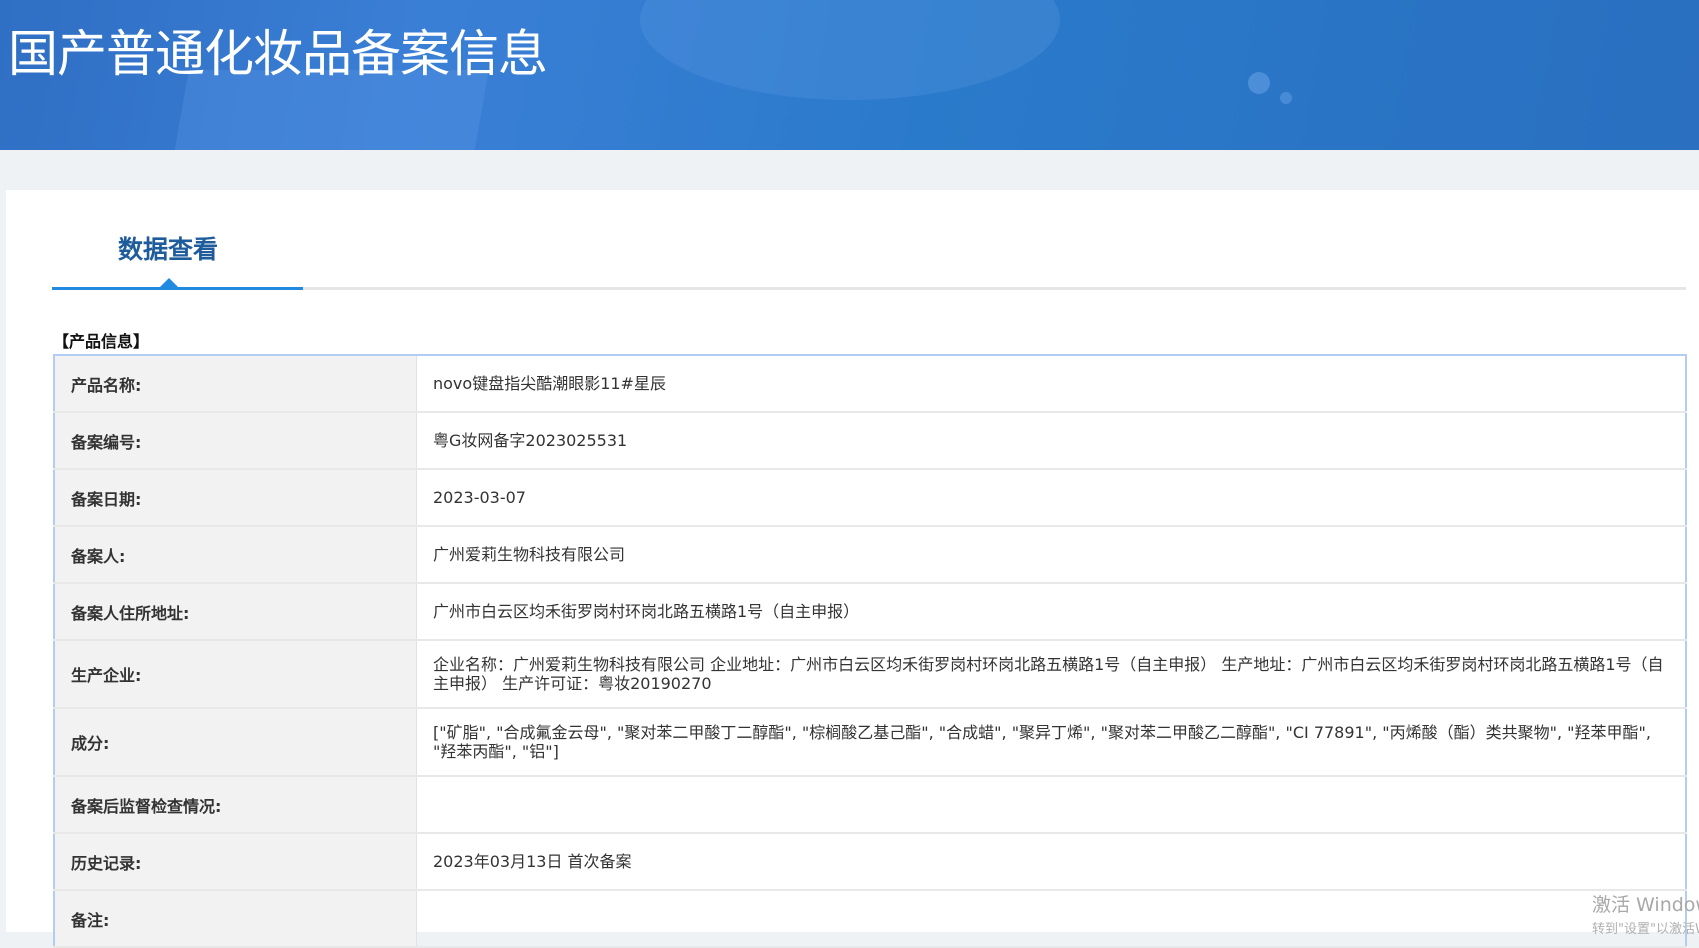 The height and width of the screenshot is (948, 1699). What do you see at coordinates (235, 612) in the screenshot?
I see `field-label: 备案人住所地址:` at bounding box center [235, 612].